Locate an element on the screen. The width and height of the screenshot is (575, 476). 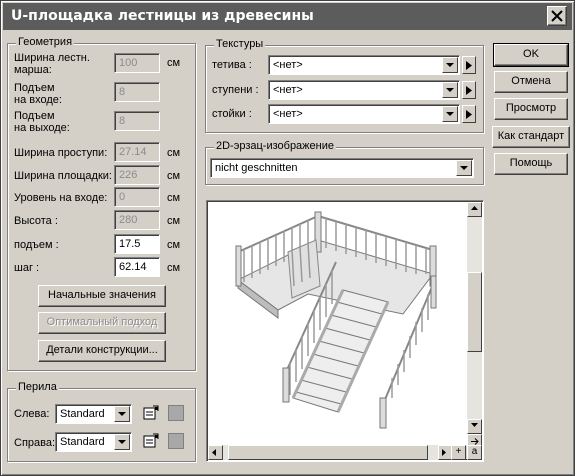
posts-label: стойки : is located at coordinates (232, 114).